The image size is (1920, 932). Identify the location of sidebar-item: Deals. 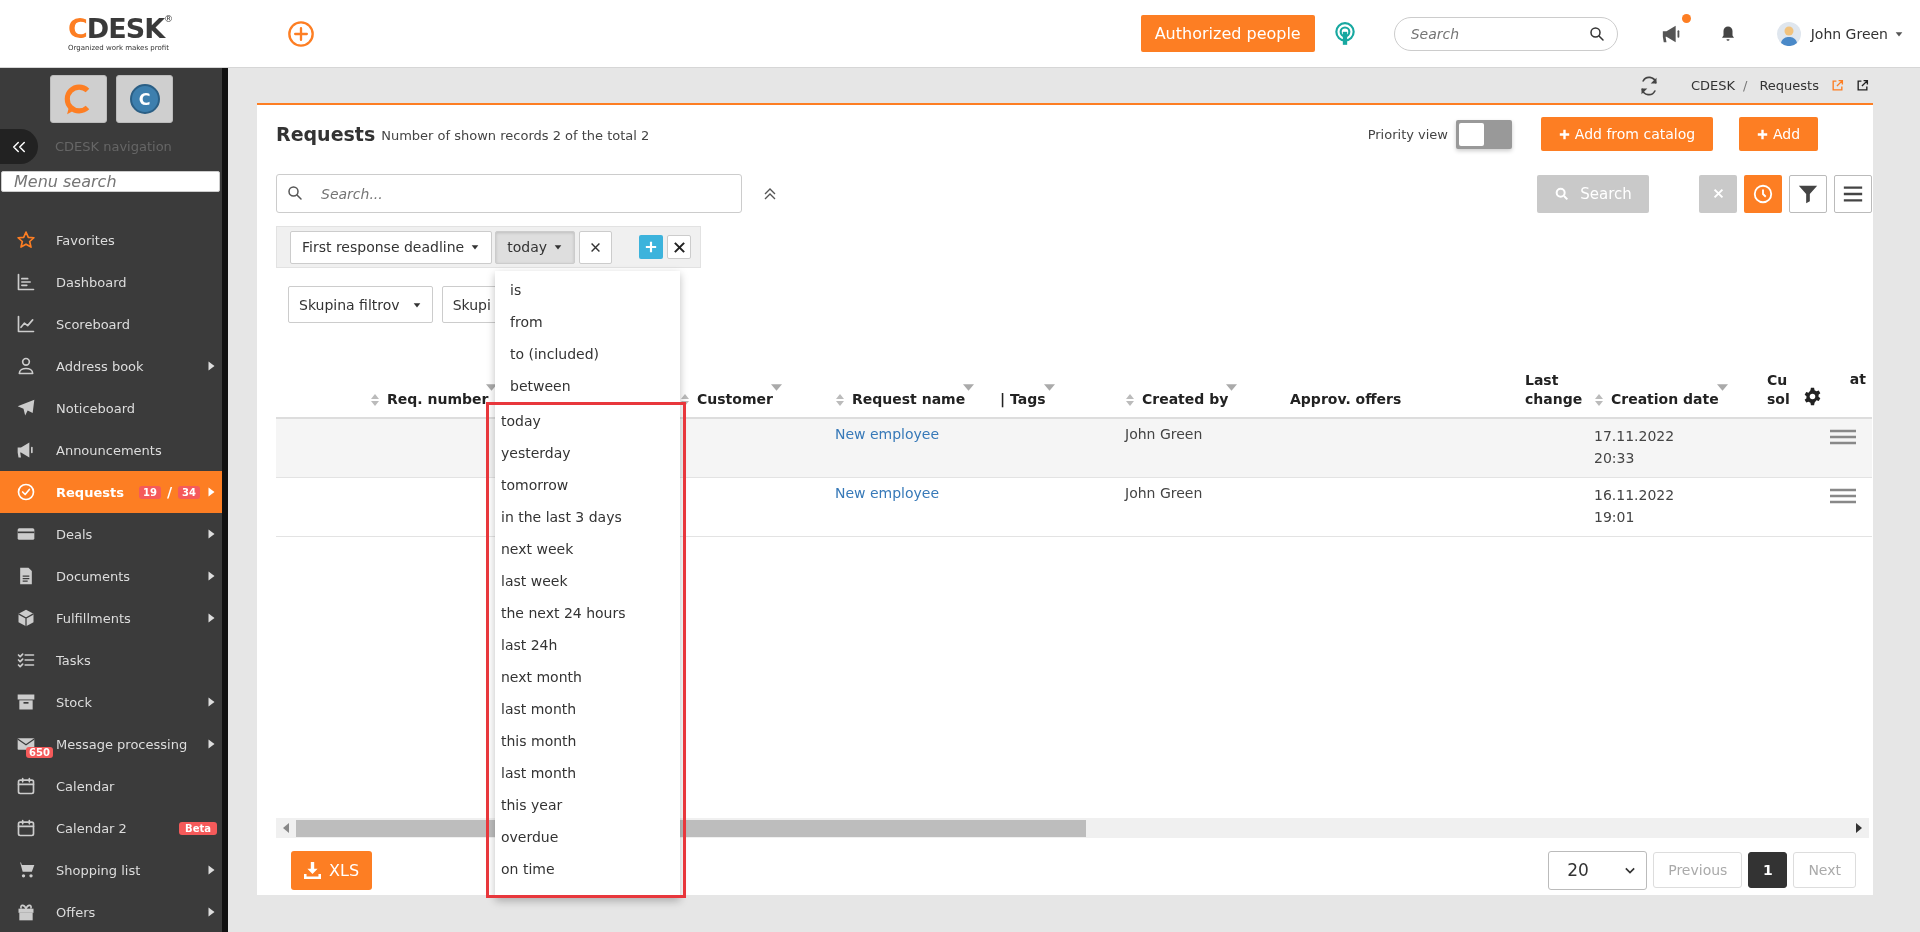
(111, 534).